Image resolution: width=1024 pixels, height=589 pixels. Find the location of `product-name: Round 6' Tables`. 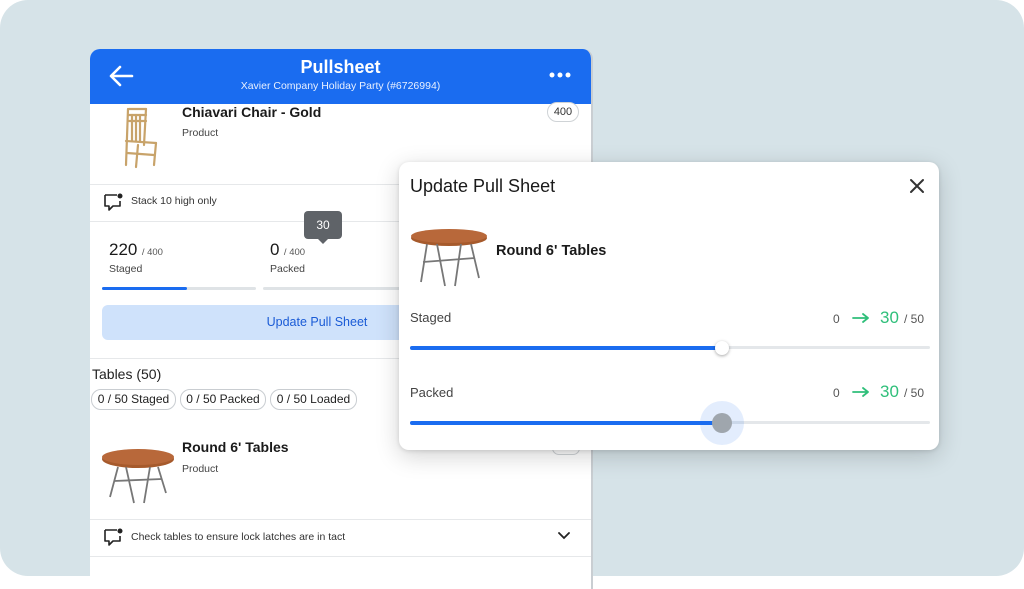

product-name: Round 6' Tables is located at coordinates (235, 447).